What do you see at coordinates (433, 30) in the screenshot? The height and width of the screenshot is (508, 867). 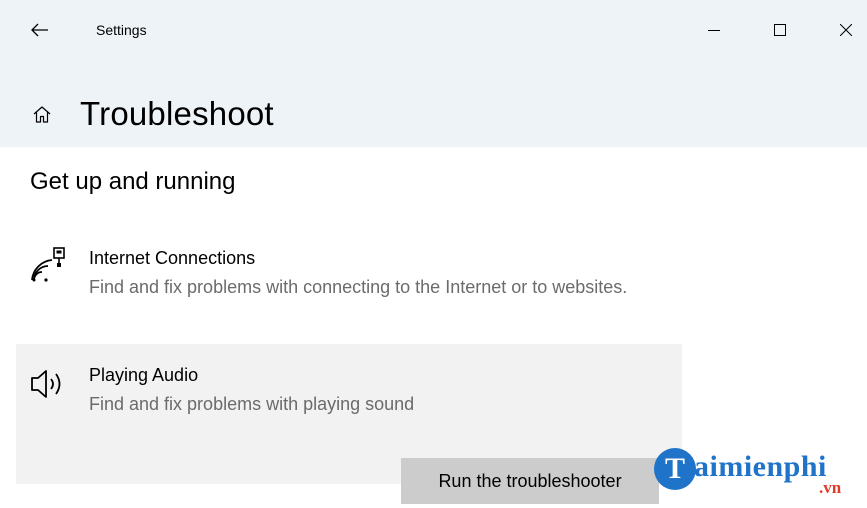 I see `title-bar: Settings` at bounding box center [433, 30].